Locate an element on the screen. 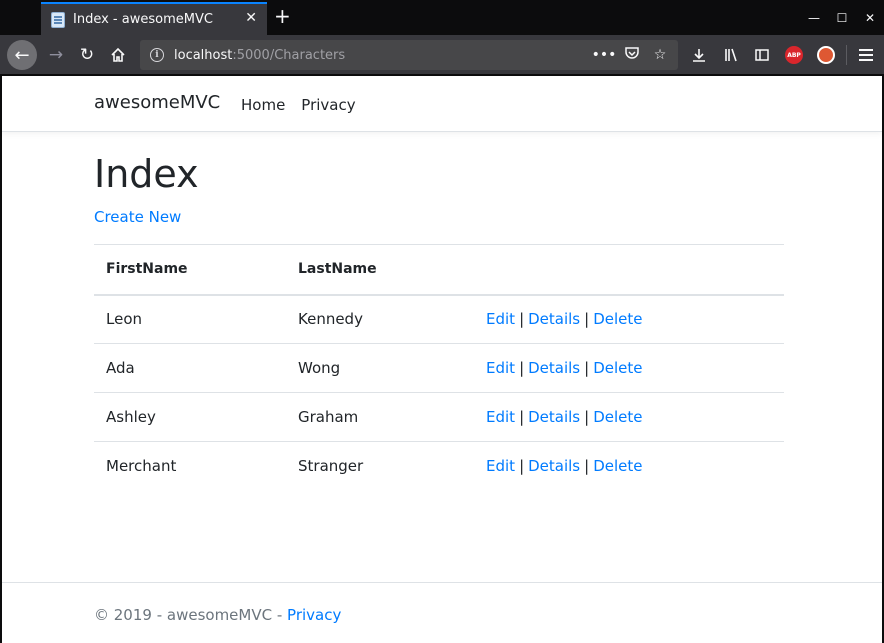 The image size is (884, 643). new-tab-button: + is located at coordinates (282, 16).